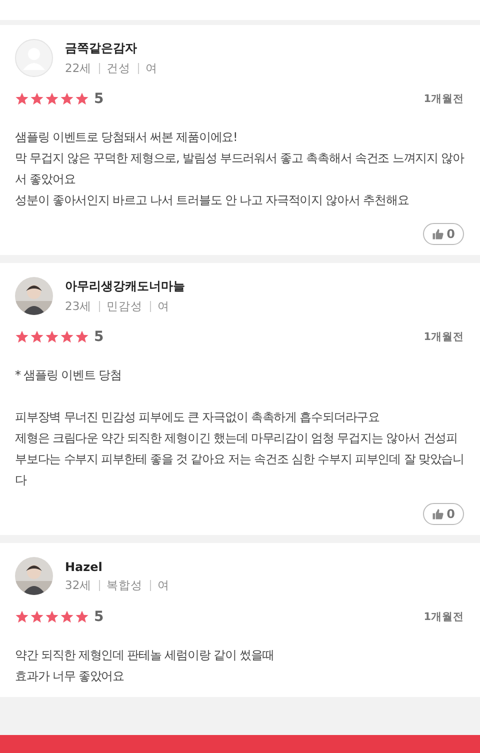  Describe the element at coordinates (78, 306) in the screenshot. I see `user-age: 23세` at that location.